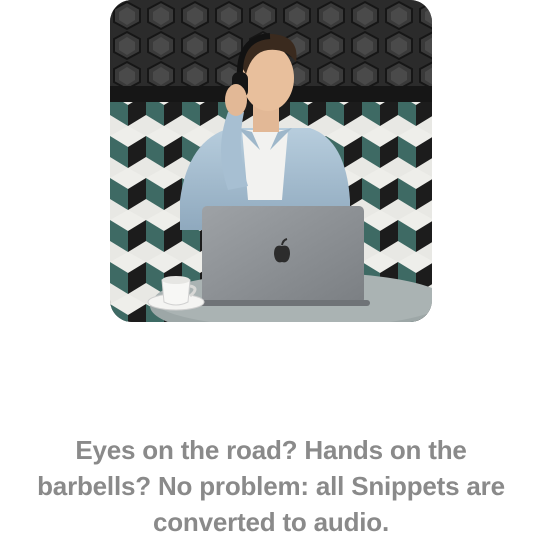 The image size is (542, 536). I want to click on caption-line-2: barbells? No problem: all Snippets are, so click(271, 486).